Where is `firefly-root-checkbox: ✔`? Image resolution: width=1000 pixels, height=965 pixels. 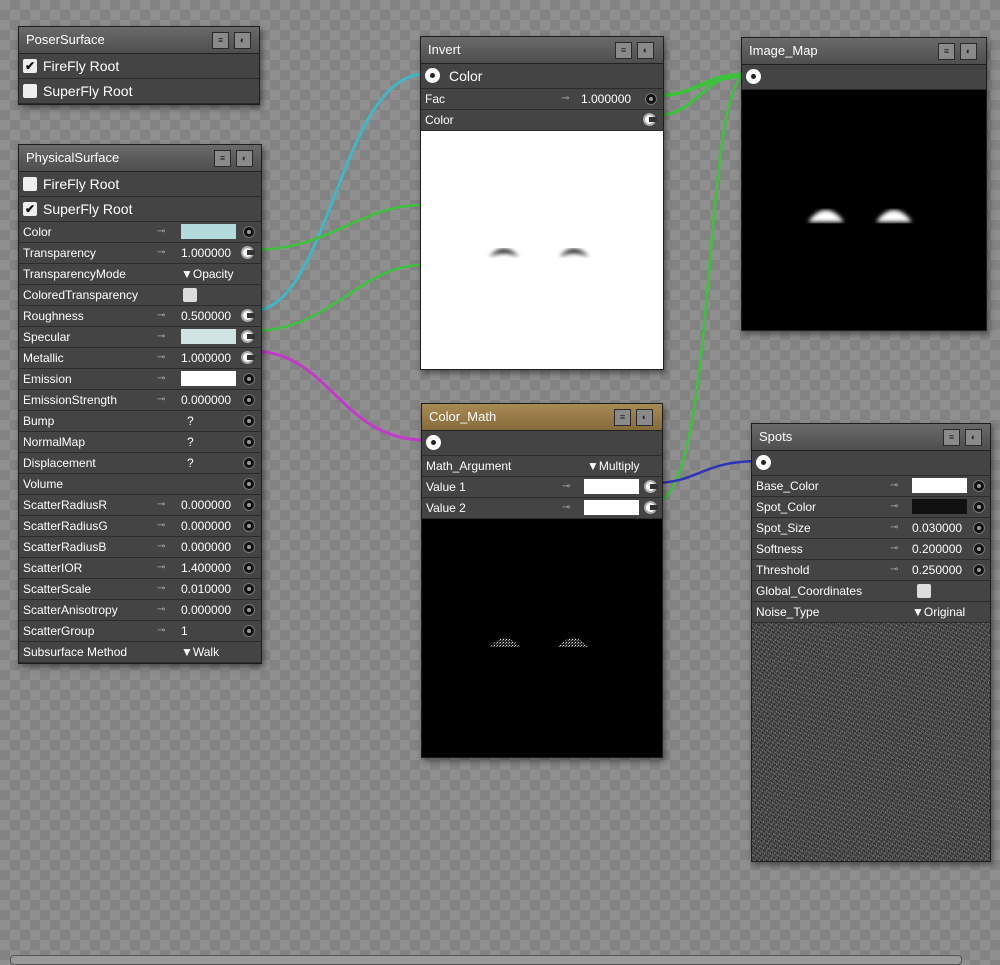 firefly-root-checkbox: ✔ is located at coordinates (30, 66).